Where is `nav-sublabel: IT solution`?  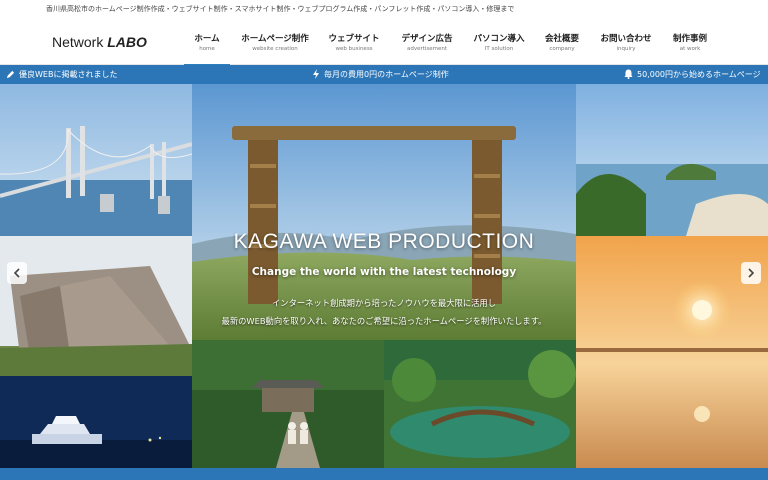
nav-sublabel: IT solution is located at coordinates (499, 49).